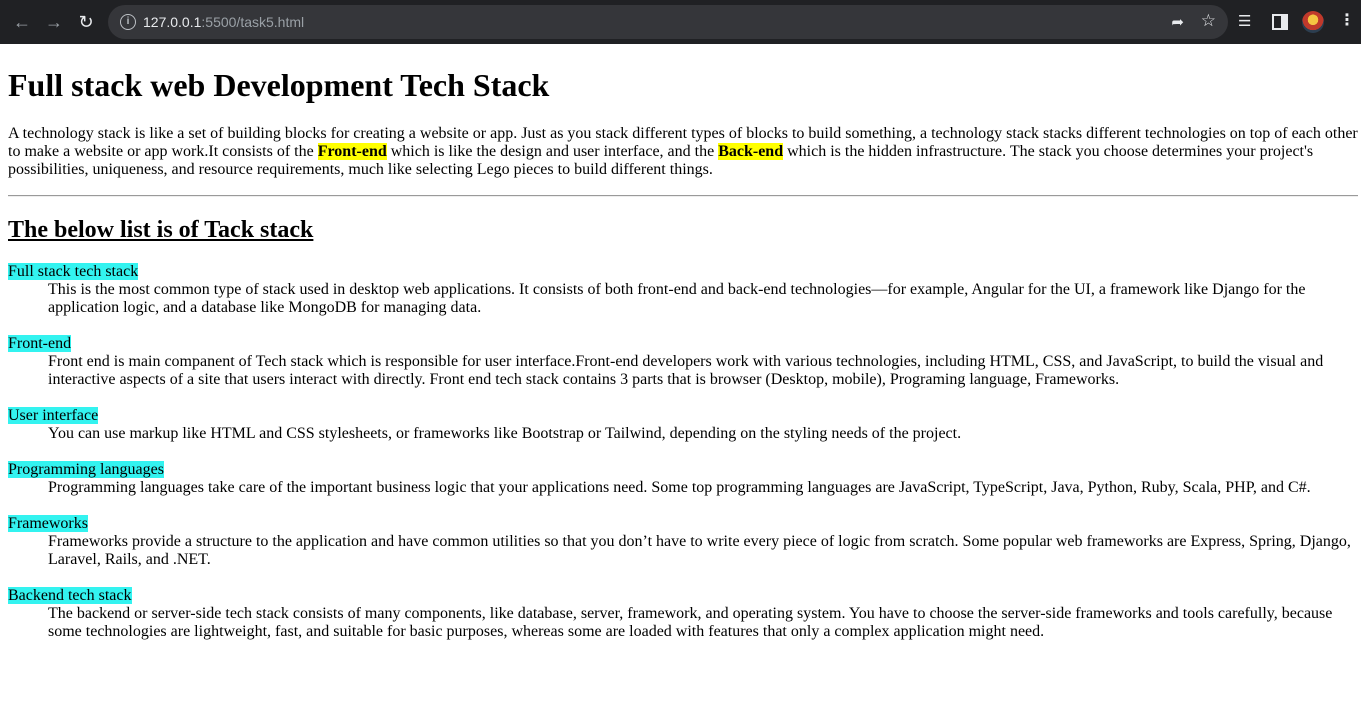  Describe the element at coordinates (161, 230) in the screenshot. I see `list-heading: The below list is of Tack stack` at that location.